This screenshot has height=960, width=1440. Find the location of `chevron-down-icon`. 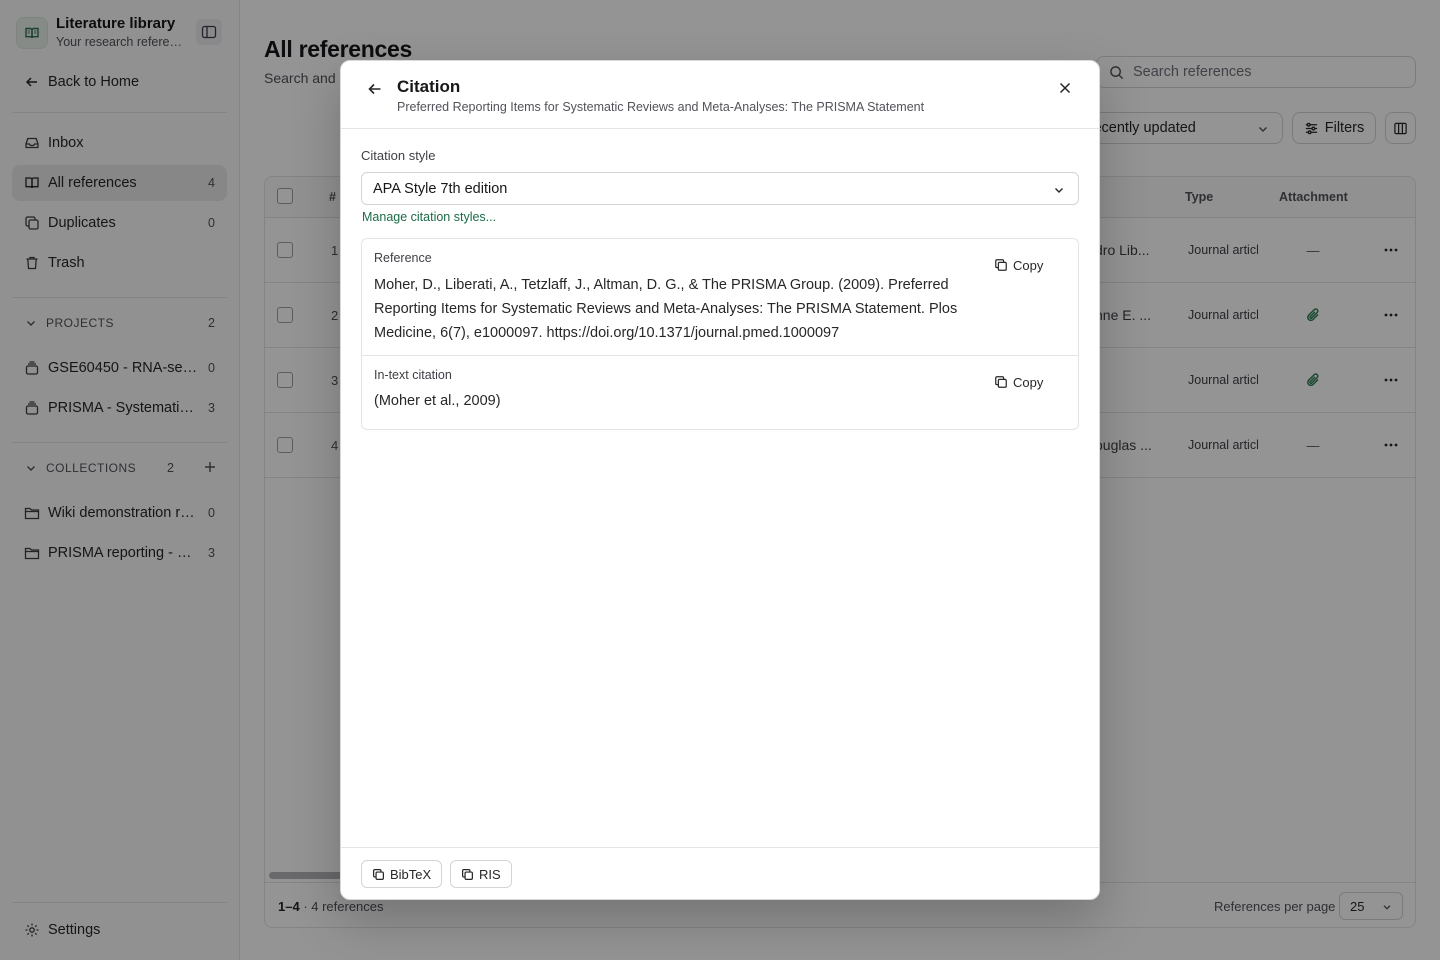

chevron-down-icon is located at coordinates (1059, 190).